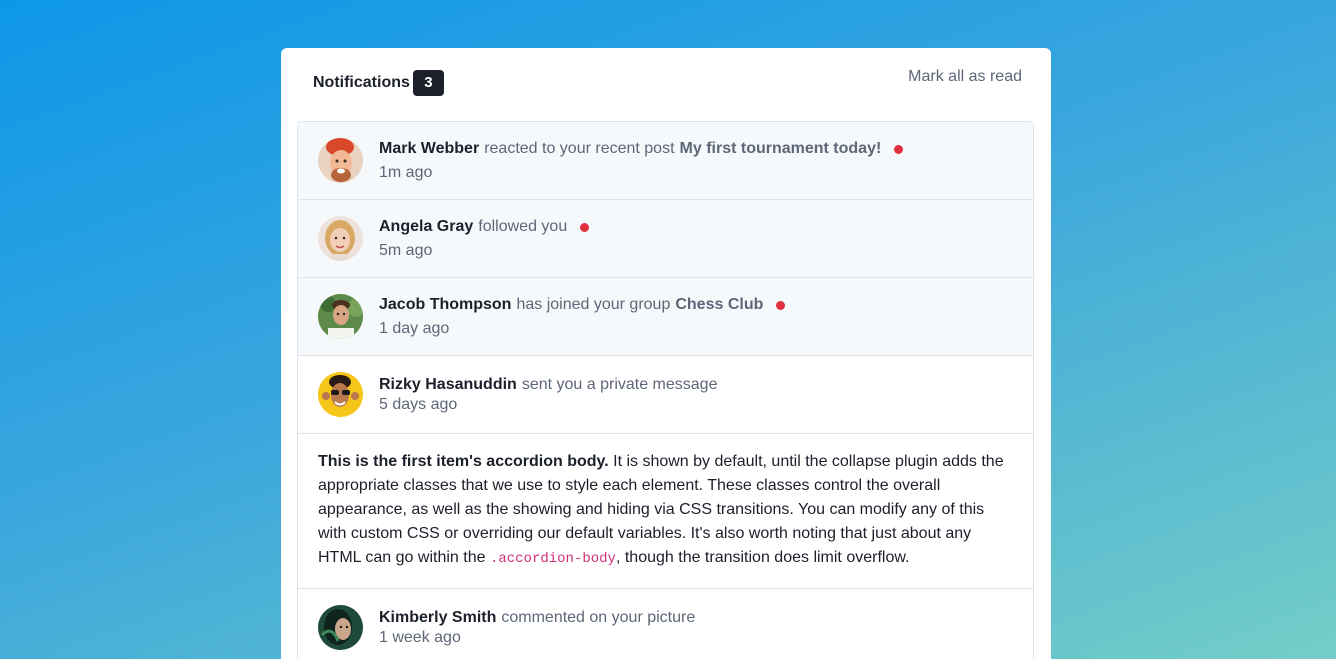 Image resolution: width=1336 pixels, height=659 pixels. I want to click on notification-user-name: Kimberly Smith, so click(437, 618).